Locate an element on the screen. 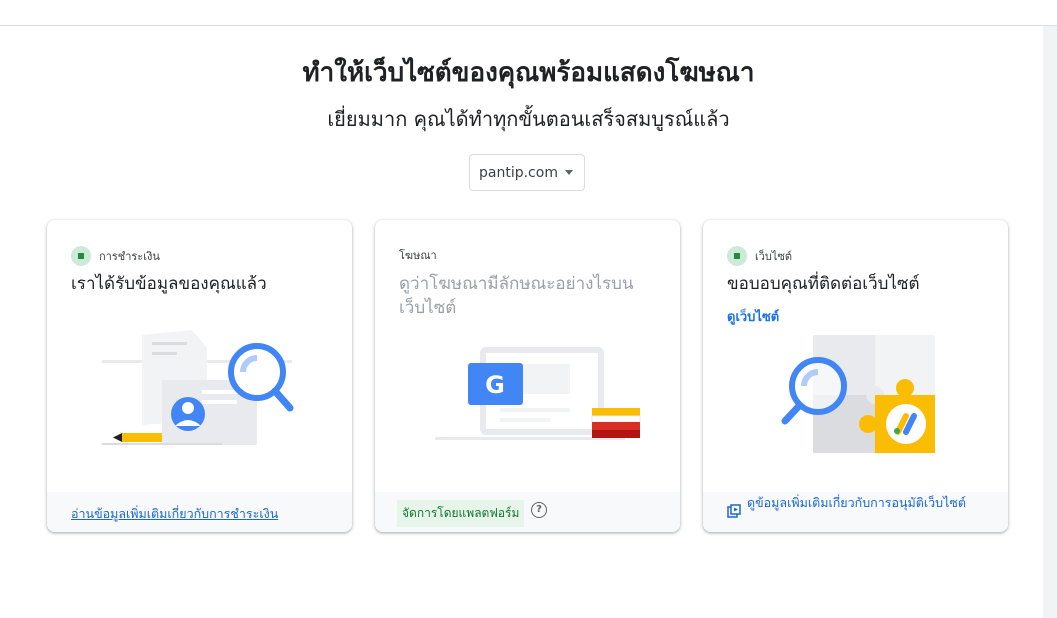 This screenshot has height=618, width=1057. card-status-label: โฆษณา is located at coordinates (418, 255).